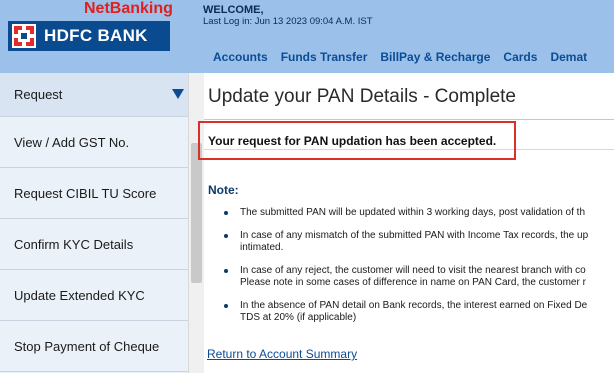 The height and width of the screenshot is (373, 614). Describe the element at coordinates (324, 59) in the screenshot. I see `nav-funds-transfer: Funds Transfer` at that location.